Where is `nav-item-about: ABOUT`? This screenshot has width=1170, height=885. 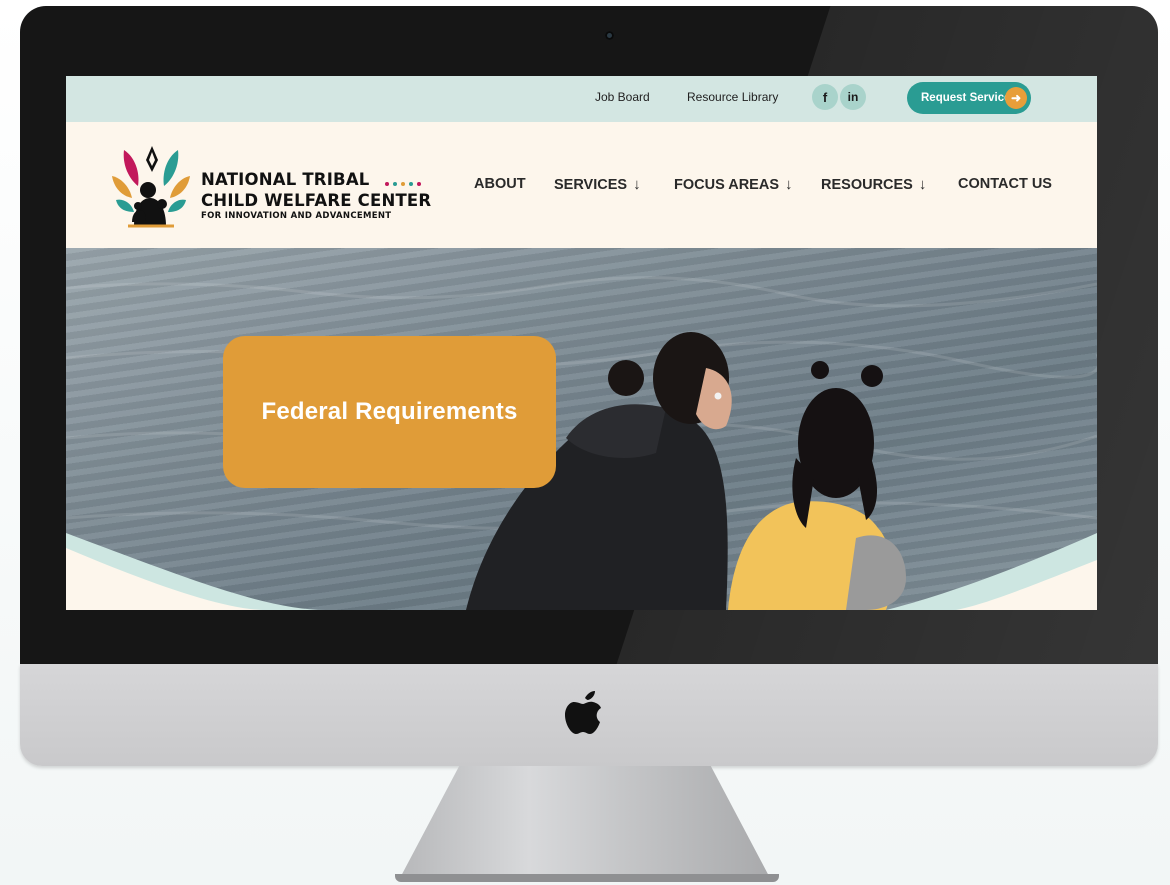 nav-item-about: ABOUT is located at coordinates (500, 184).